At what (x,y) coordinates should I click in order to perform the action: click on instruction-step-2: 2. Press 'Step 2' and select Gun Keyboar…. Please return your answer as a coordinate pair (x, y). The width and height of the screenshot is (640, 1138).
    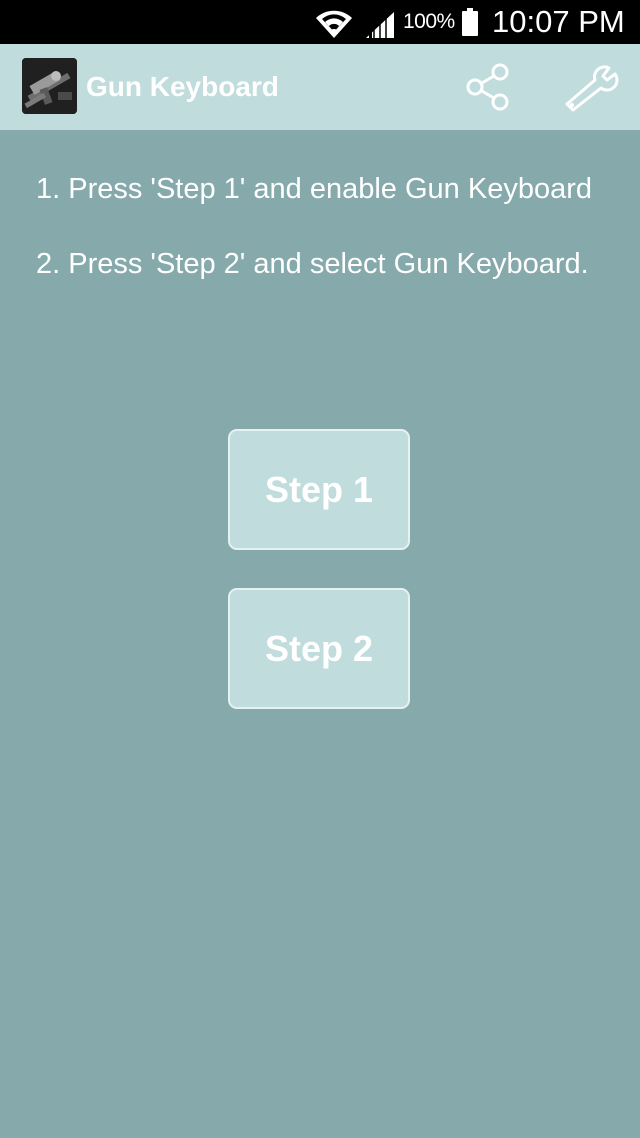
    Looking at the image, I should click on (312, 264).